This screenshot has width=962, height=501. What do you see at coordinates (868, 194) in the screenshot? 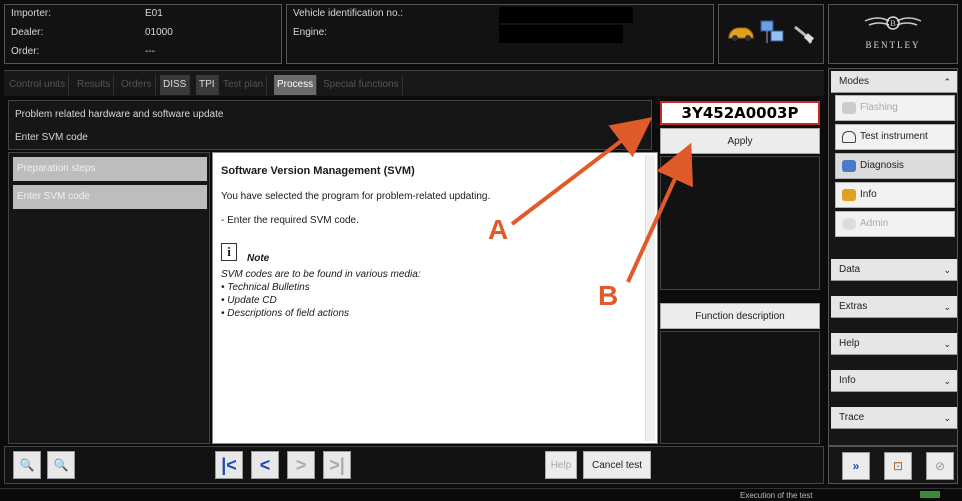
I see `mode-label: Info` at bounding box center [868, 194].